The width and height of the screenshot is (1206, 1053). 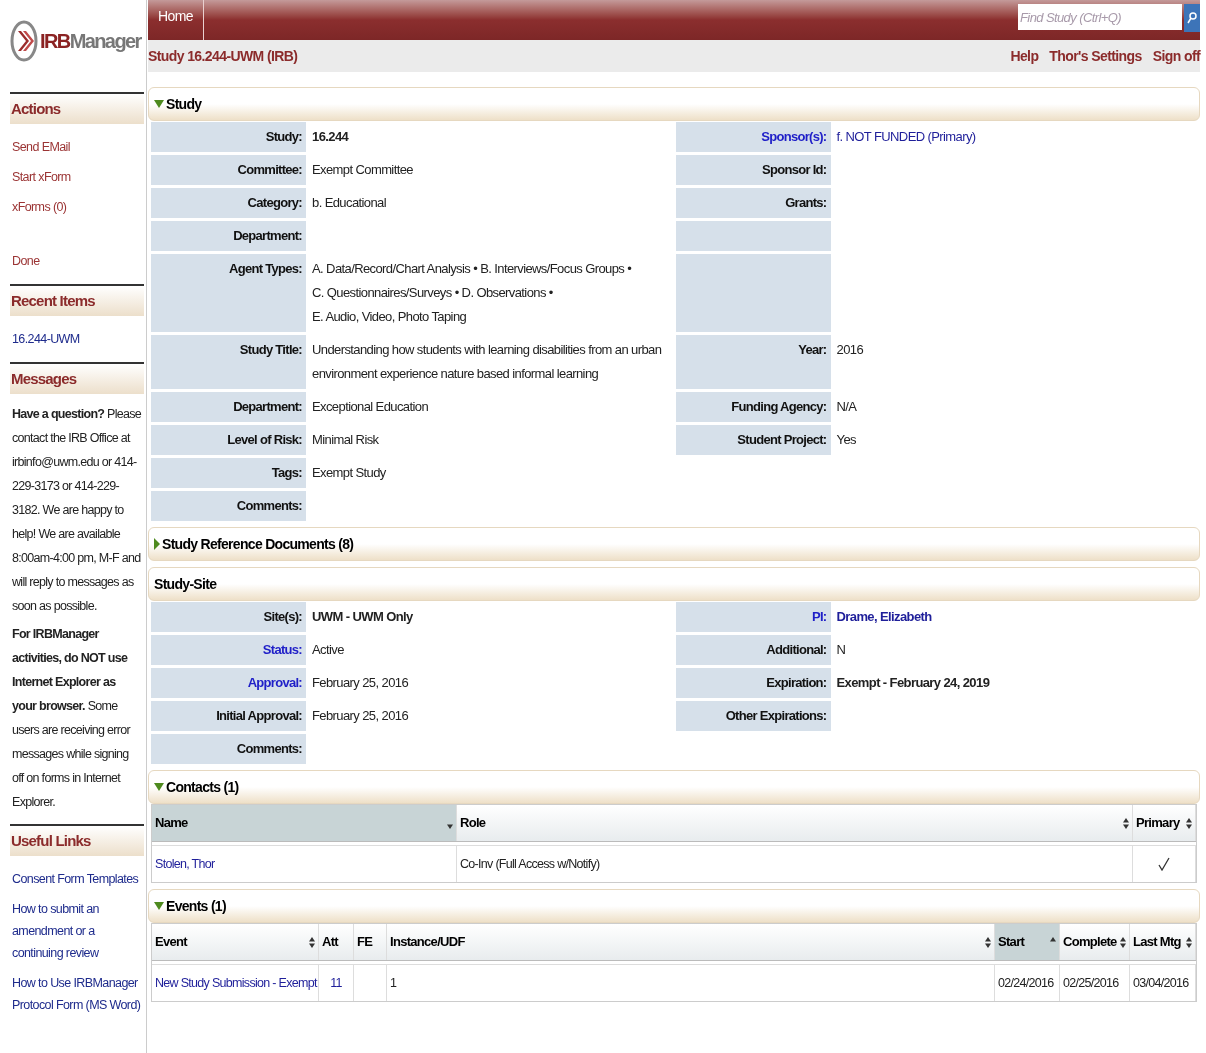 What do you see at coordinates (674, 544) in the screenshot?
I see `section-header: Study Reference Documents (8)` at bounding box center [674, 544].